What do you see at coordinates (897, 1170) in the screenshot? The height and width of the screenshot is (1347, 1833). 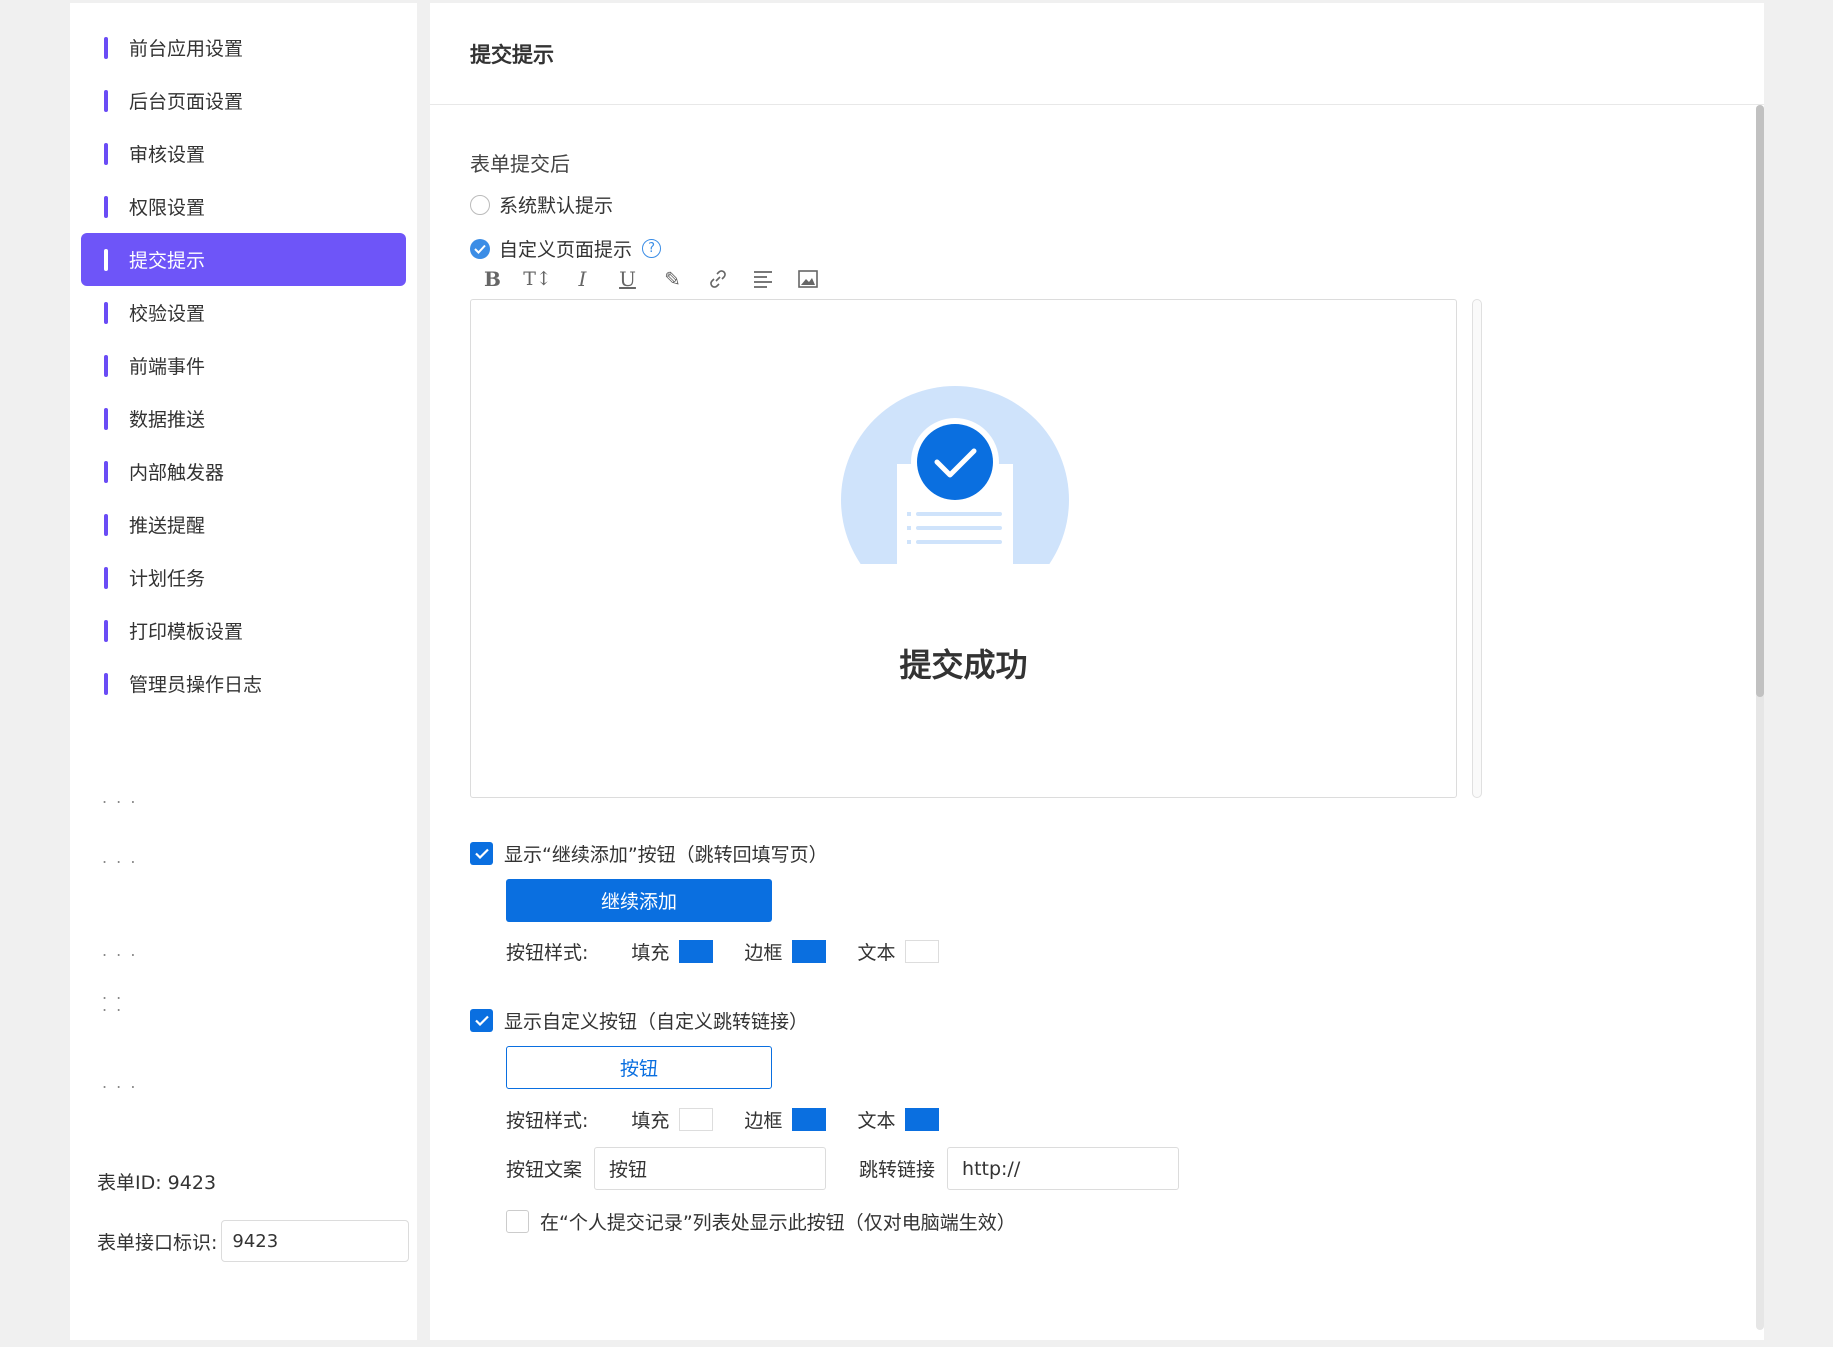 I see `link-label: 跳转链接` at bounding box center [897, 1170].